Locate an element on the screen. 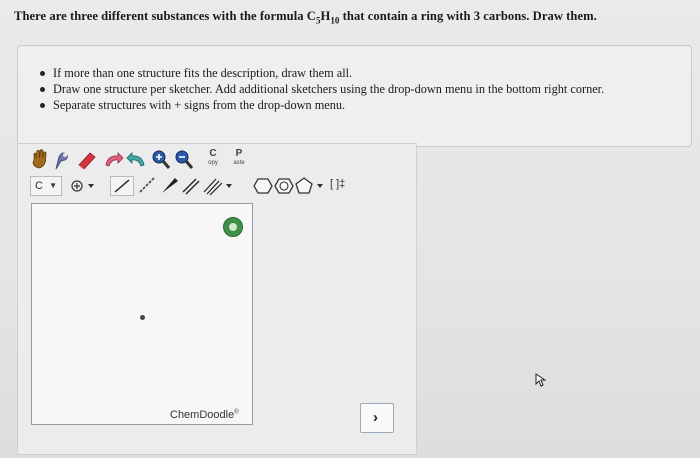 This screenshot has height=458, width=700. chevron-right-icon: › is located at coordinates (375, 417).